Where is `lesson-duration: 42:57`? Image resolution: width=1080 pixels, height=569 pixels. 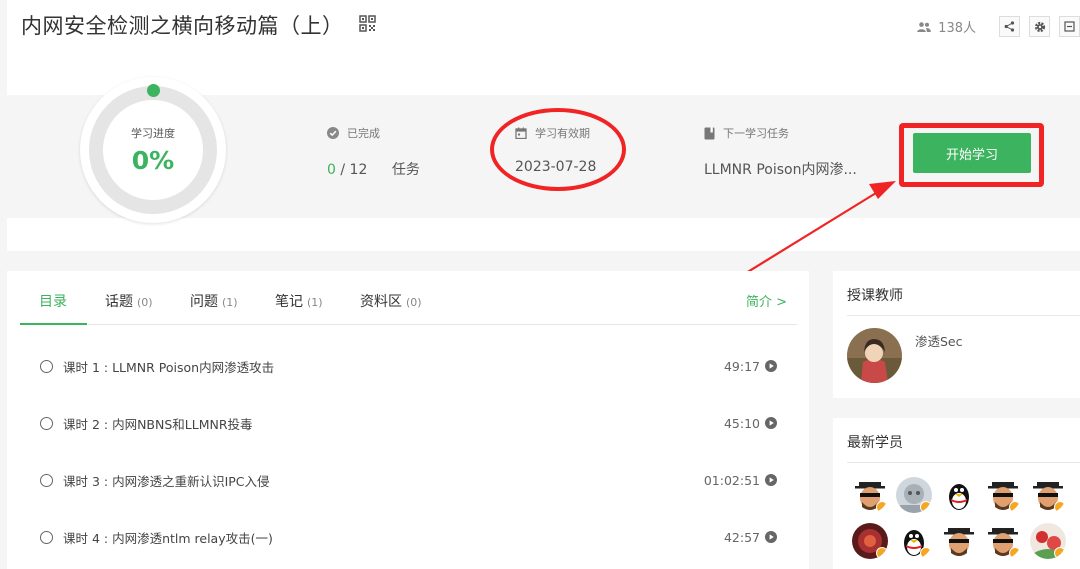
lesson-duration: 42:57 is located at coordinates (750, 537).